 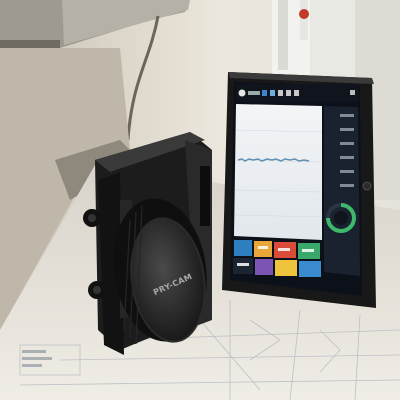 I want to click on plot-area, so click(x=278, y=172).